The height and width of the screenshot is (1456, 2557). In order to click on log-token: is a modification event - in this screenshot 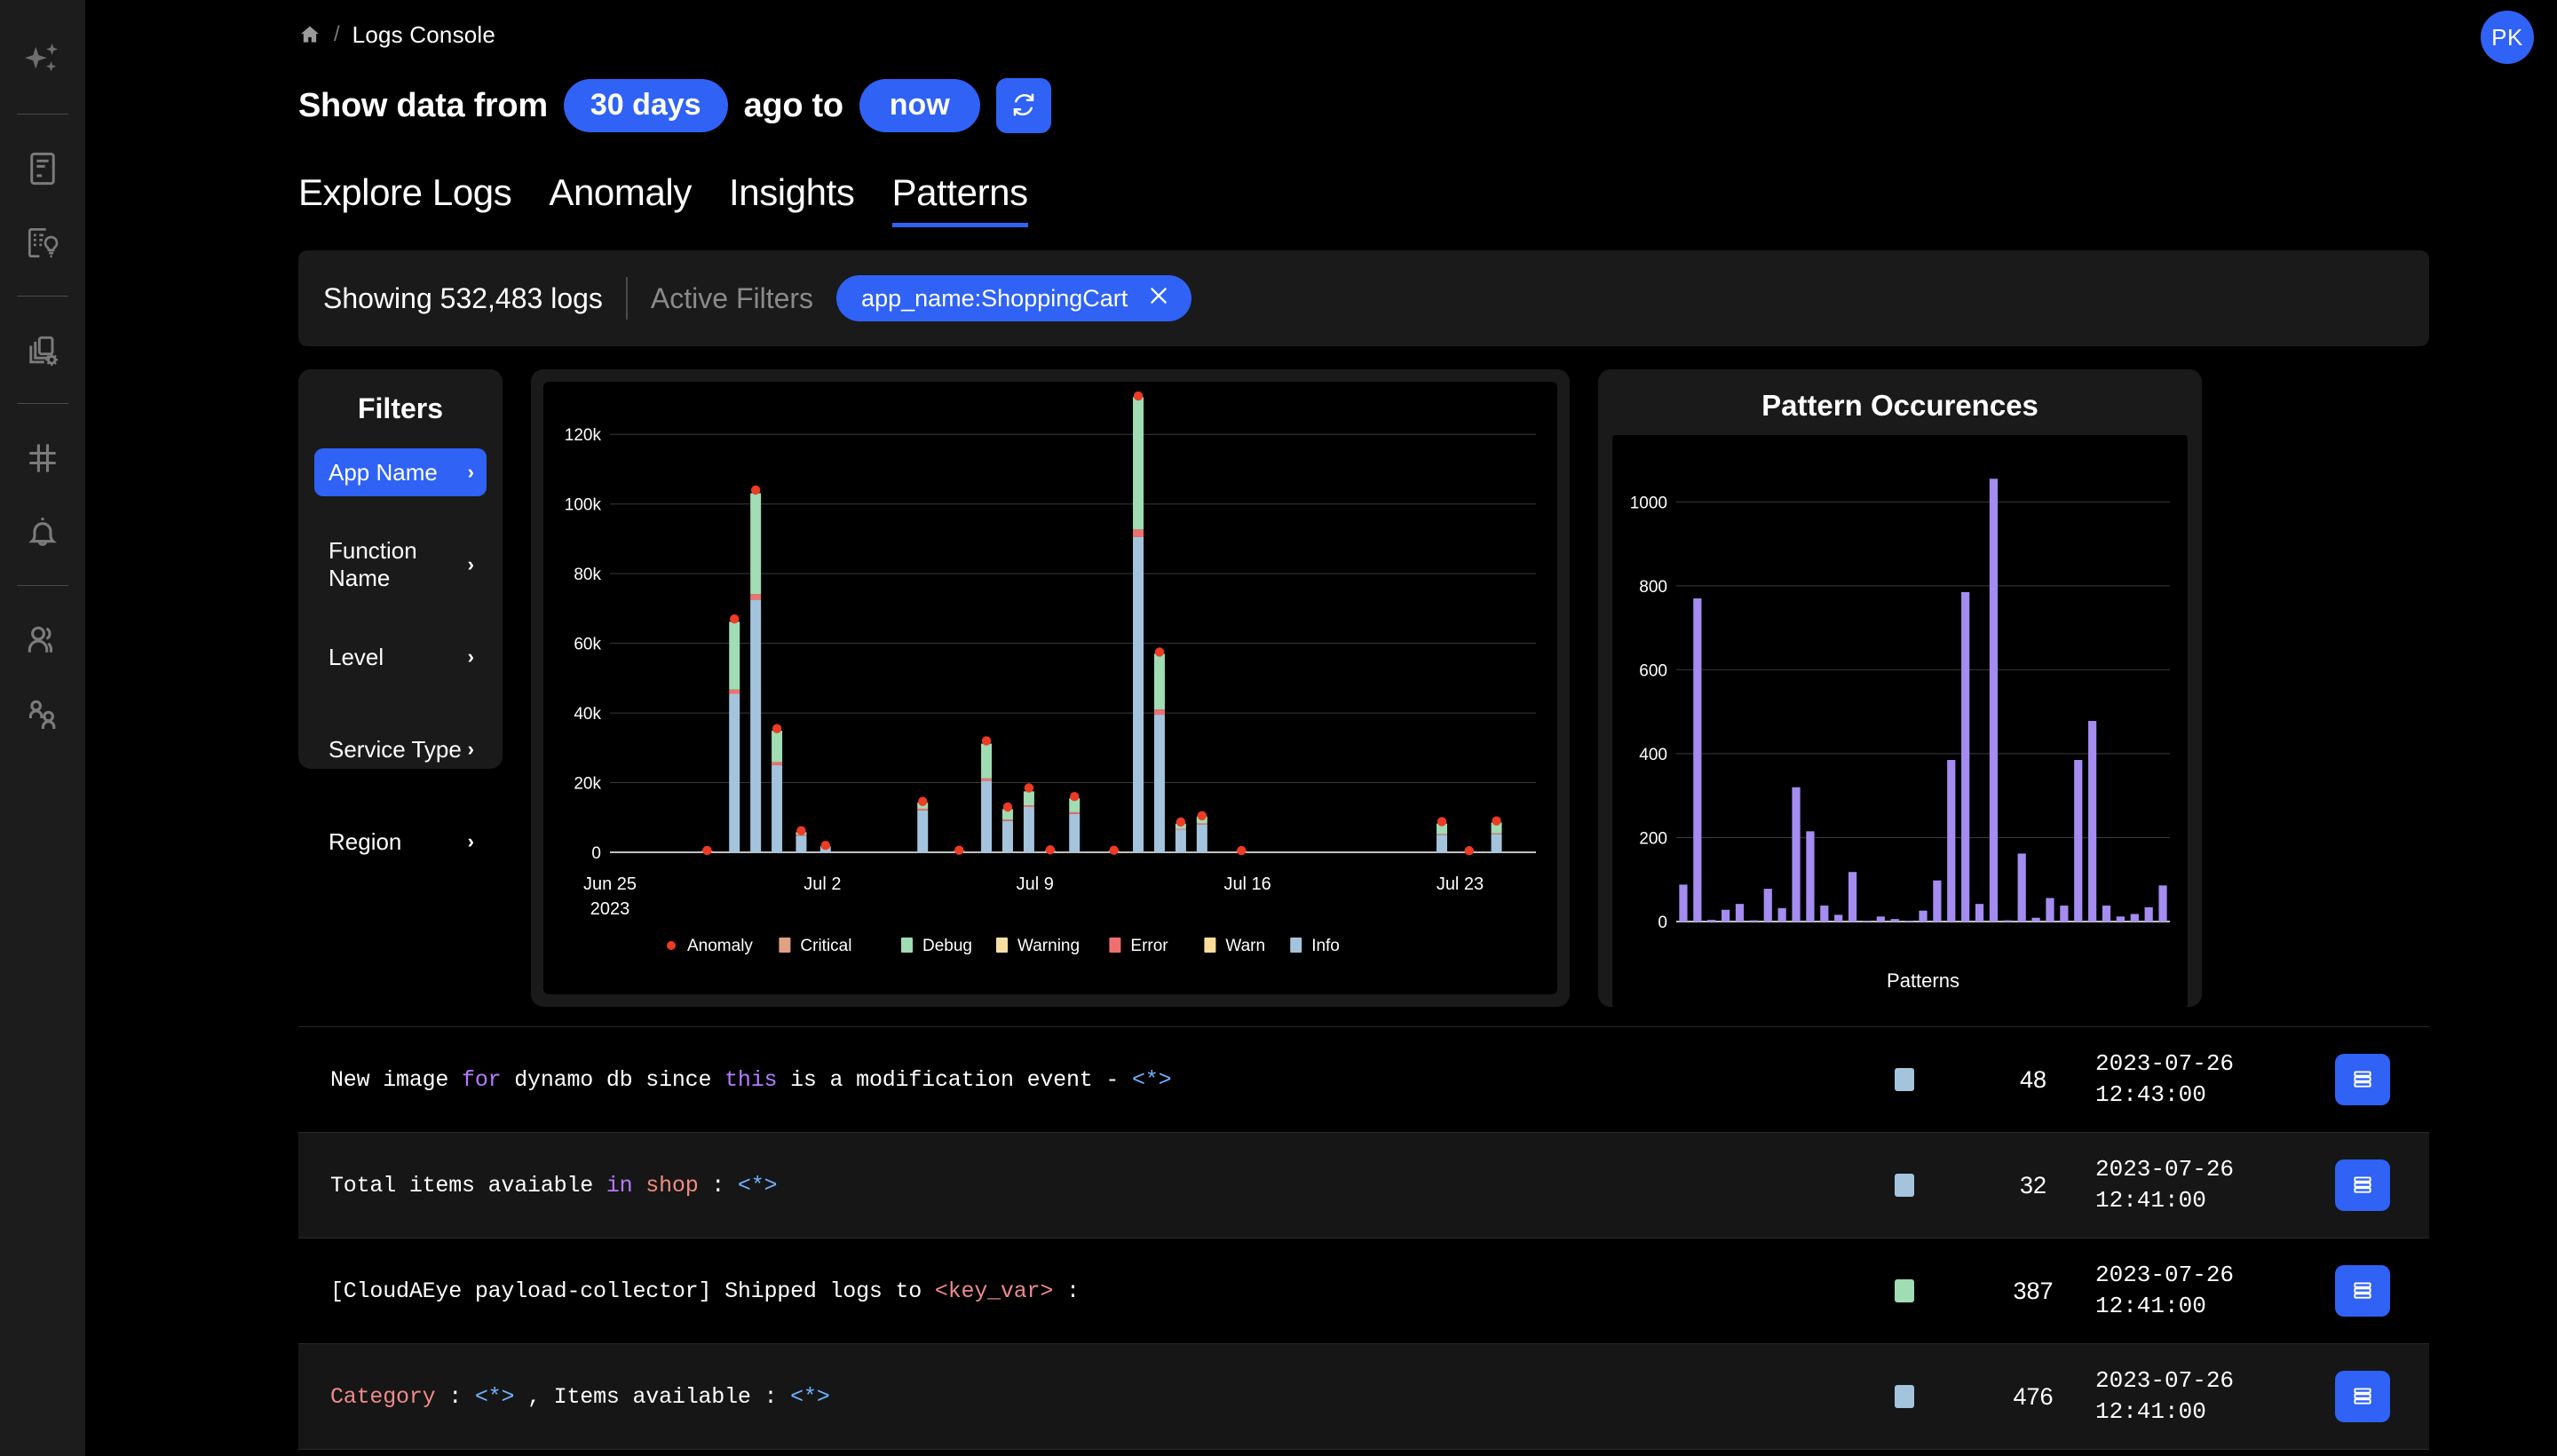, I will do `click(954, 1079)`.